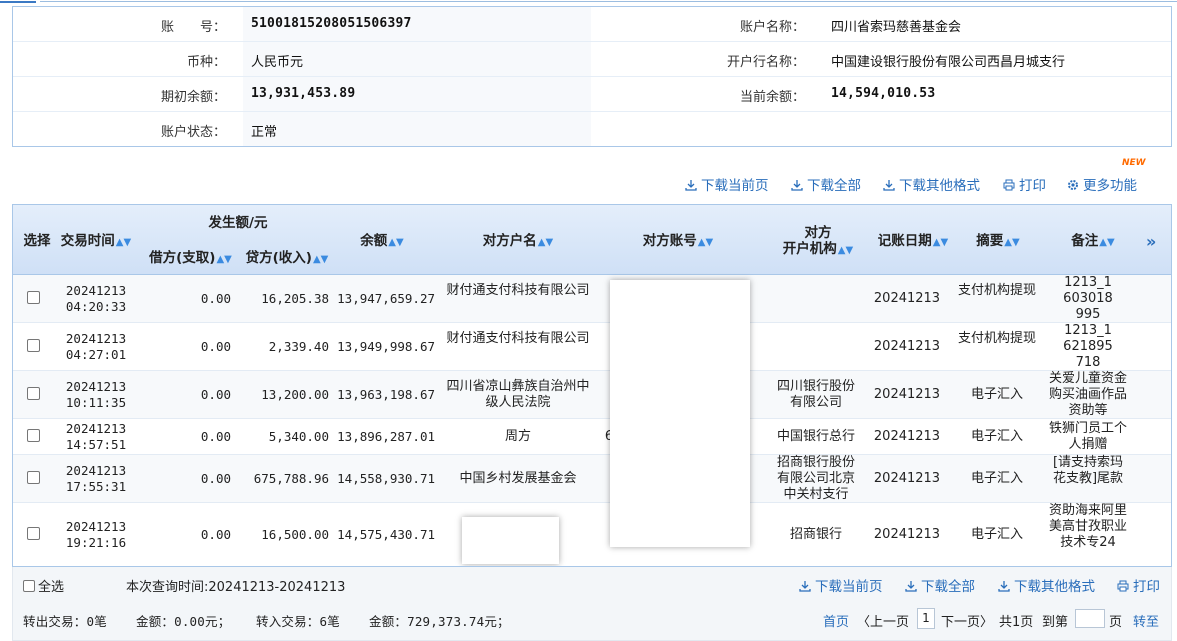 This screenshot has height=641, width=1177. Describe the element at coordinates (1123, 586) in the screenshot. I see `printer-icon` at that location.